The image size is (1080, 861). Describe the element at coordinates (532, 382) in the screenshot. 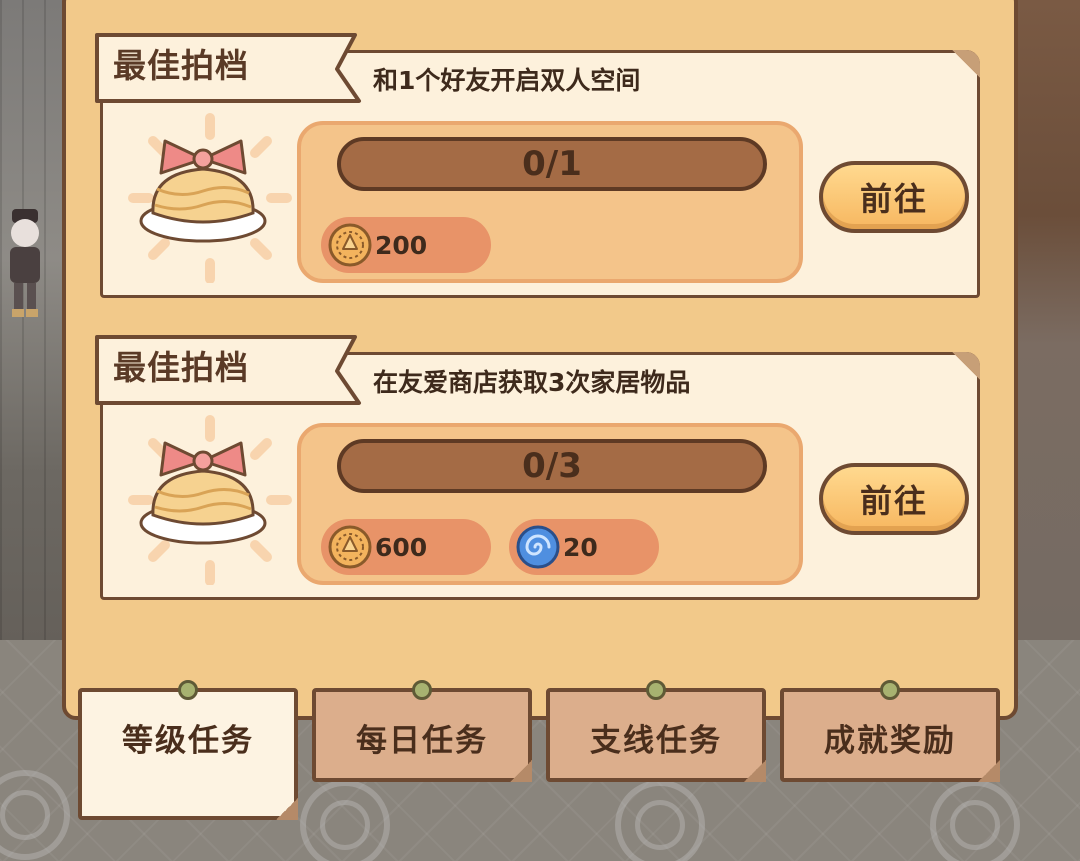

I see `task-description: 在友爱商店获取3次家居物品` at that location.